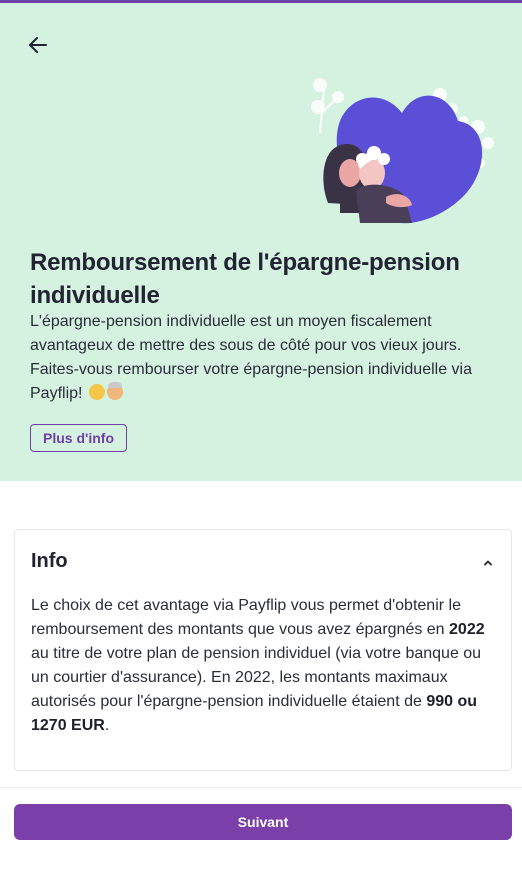  I want to click on info-year: 2022, so click(467, 629).